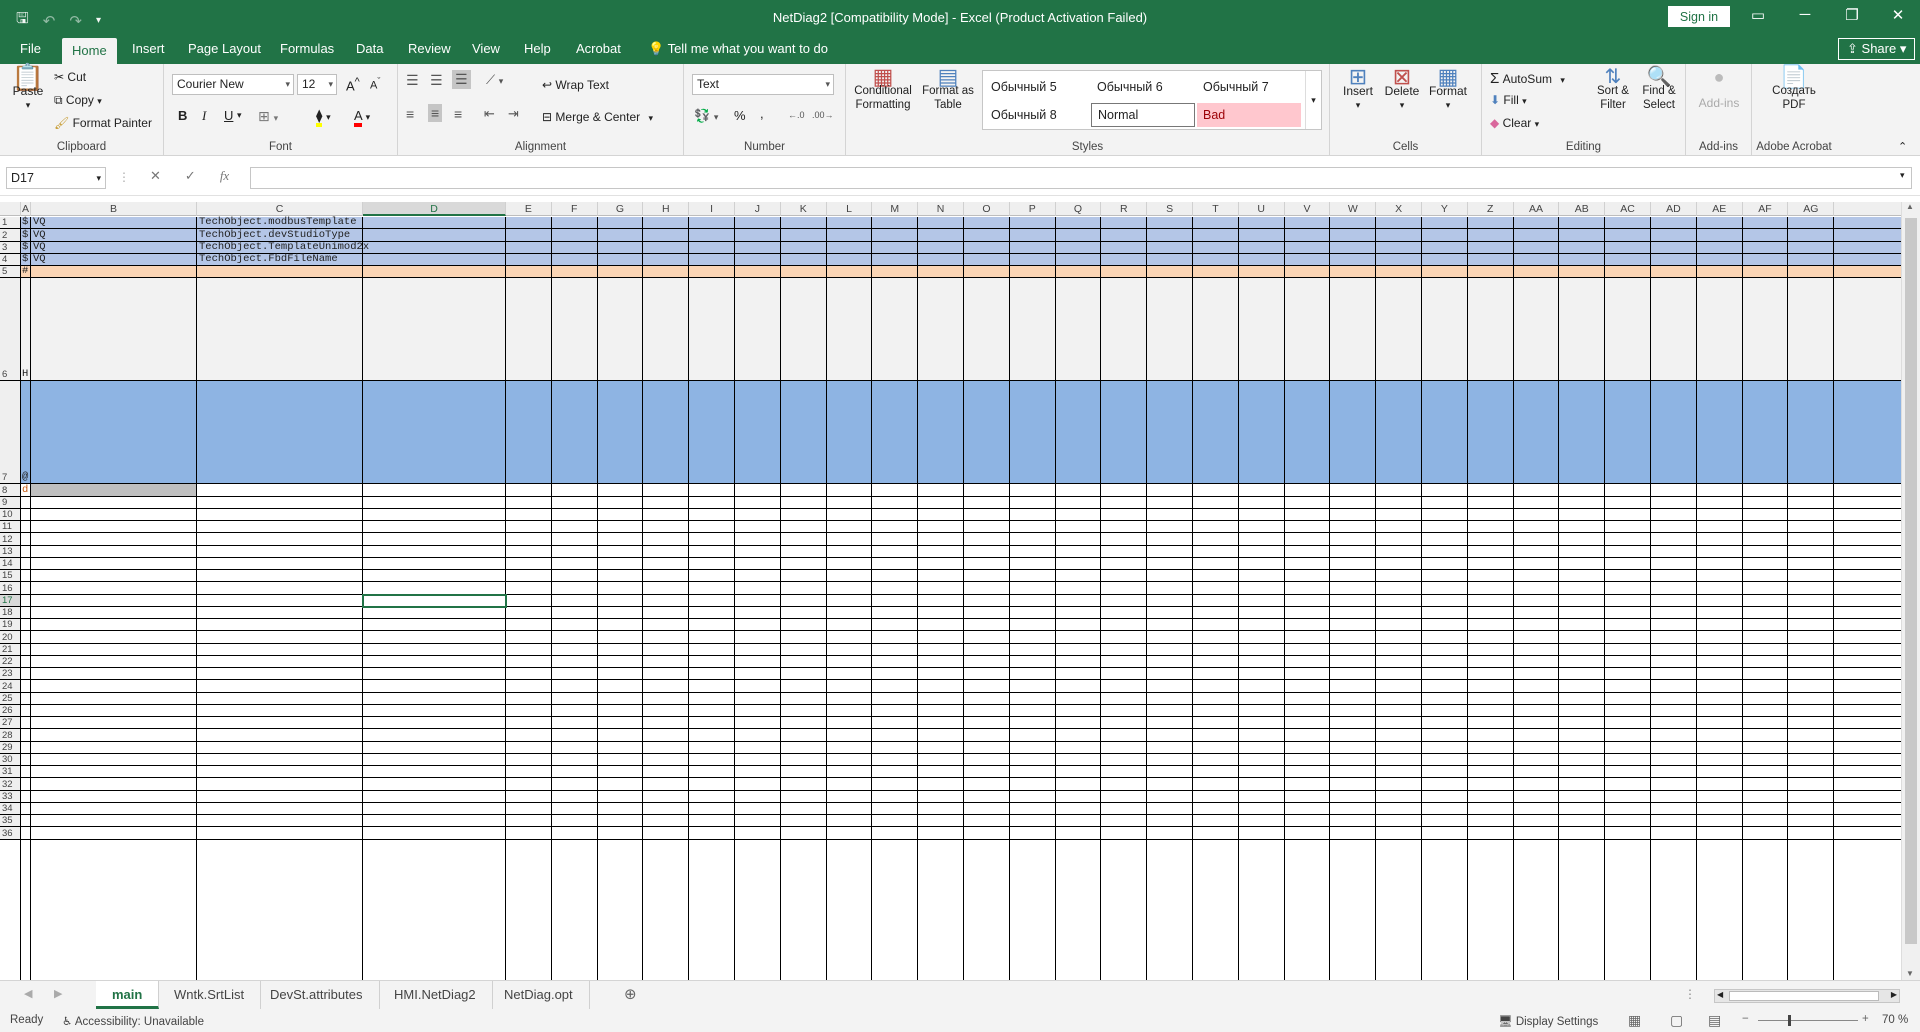 The height and width of the screenshot is (1032, 1920). Describe the element at coordinates (435, 995) in the screenshot. I see `sheet-tab-hmi-netdiag2: HMI.NetDiag2` at that location.